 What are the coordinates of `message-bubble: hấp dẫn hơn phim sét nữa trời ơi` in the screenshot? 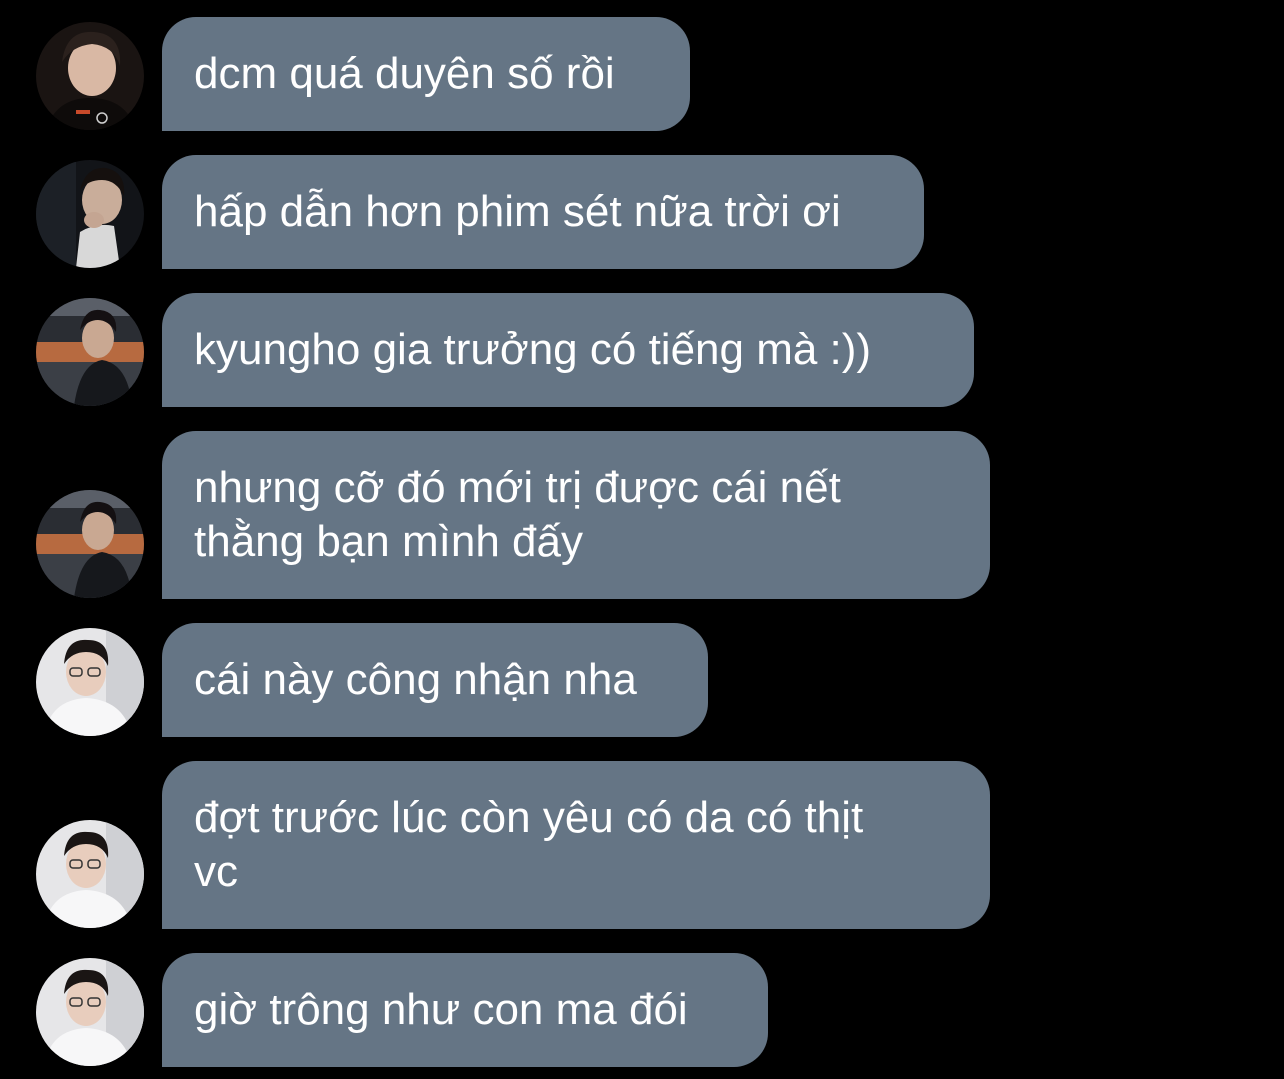 It's located at (543, 212).